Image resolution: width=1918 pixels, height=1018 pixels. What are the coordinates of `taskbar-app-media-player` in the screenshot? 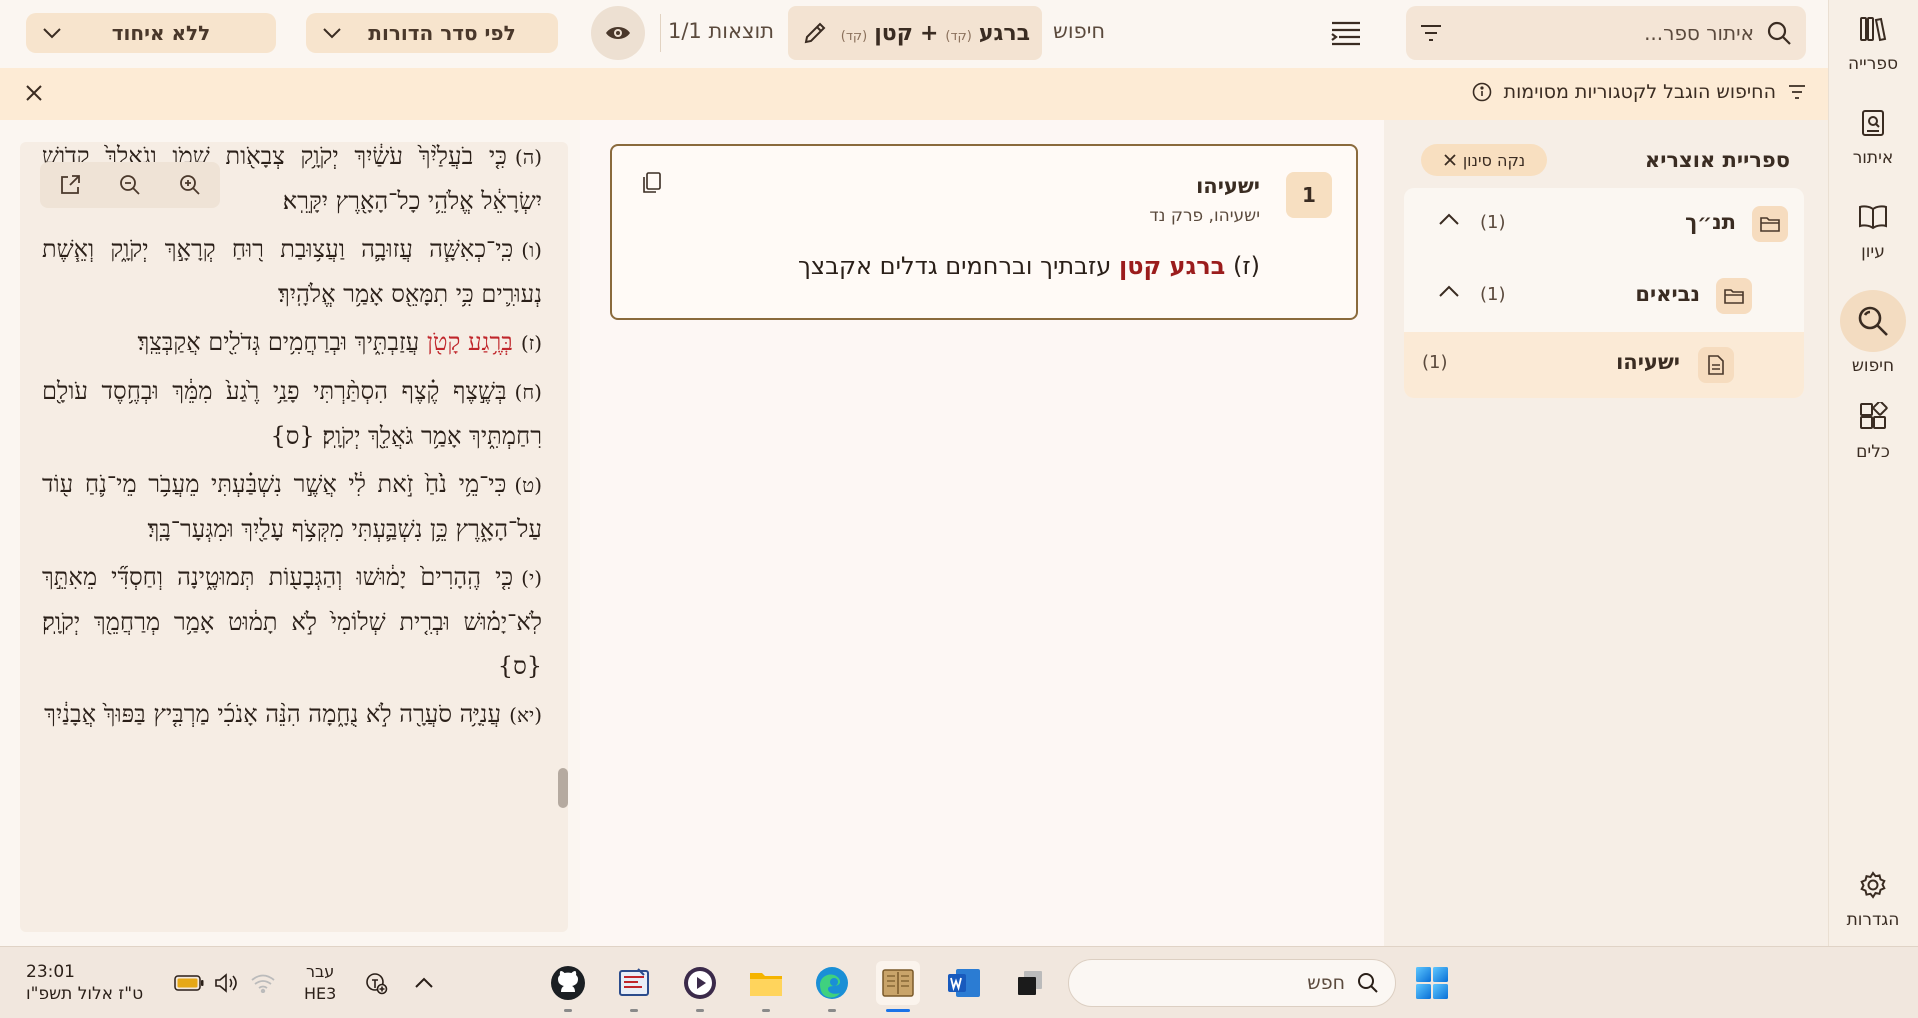 It's located at (700, 986).